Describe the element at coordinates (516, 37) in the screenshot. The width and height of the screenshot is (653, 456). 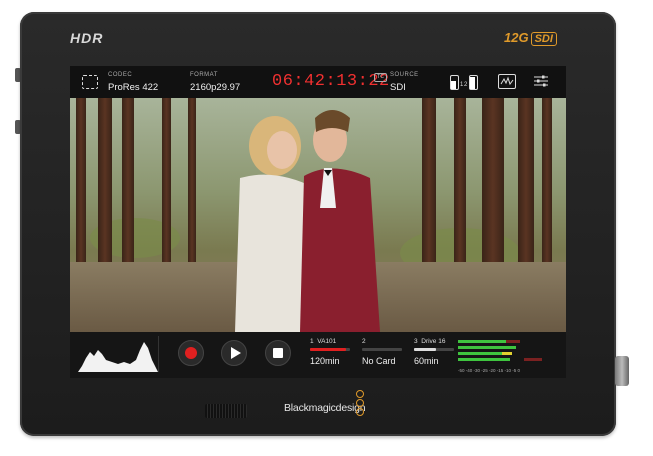
I see `sdi-logo-prefix: 12G` at that location.